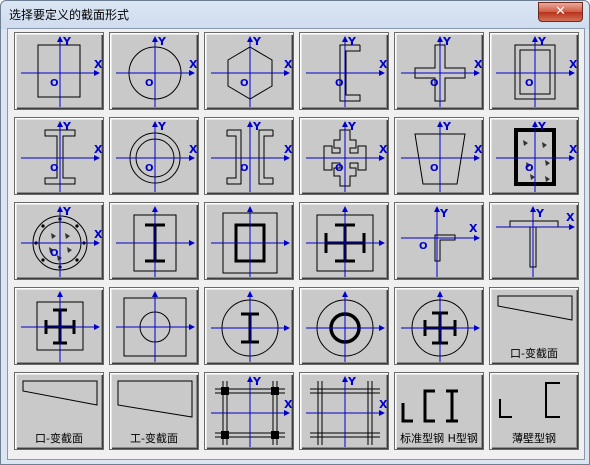 The height and width of the screenshot is (465, 590). Describe the element at coordinates (442, 156) in the screenshot. I see `trapezoid-icon: Y X O` at that location.